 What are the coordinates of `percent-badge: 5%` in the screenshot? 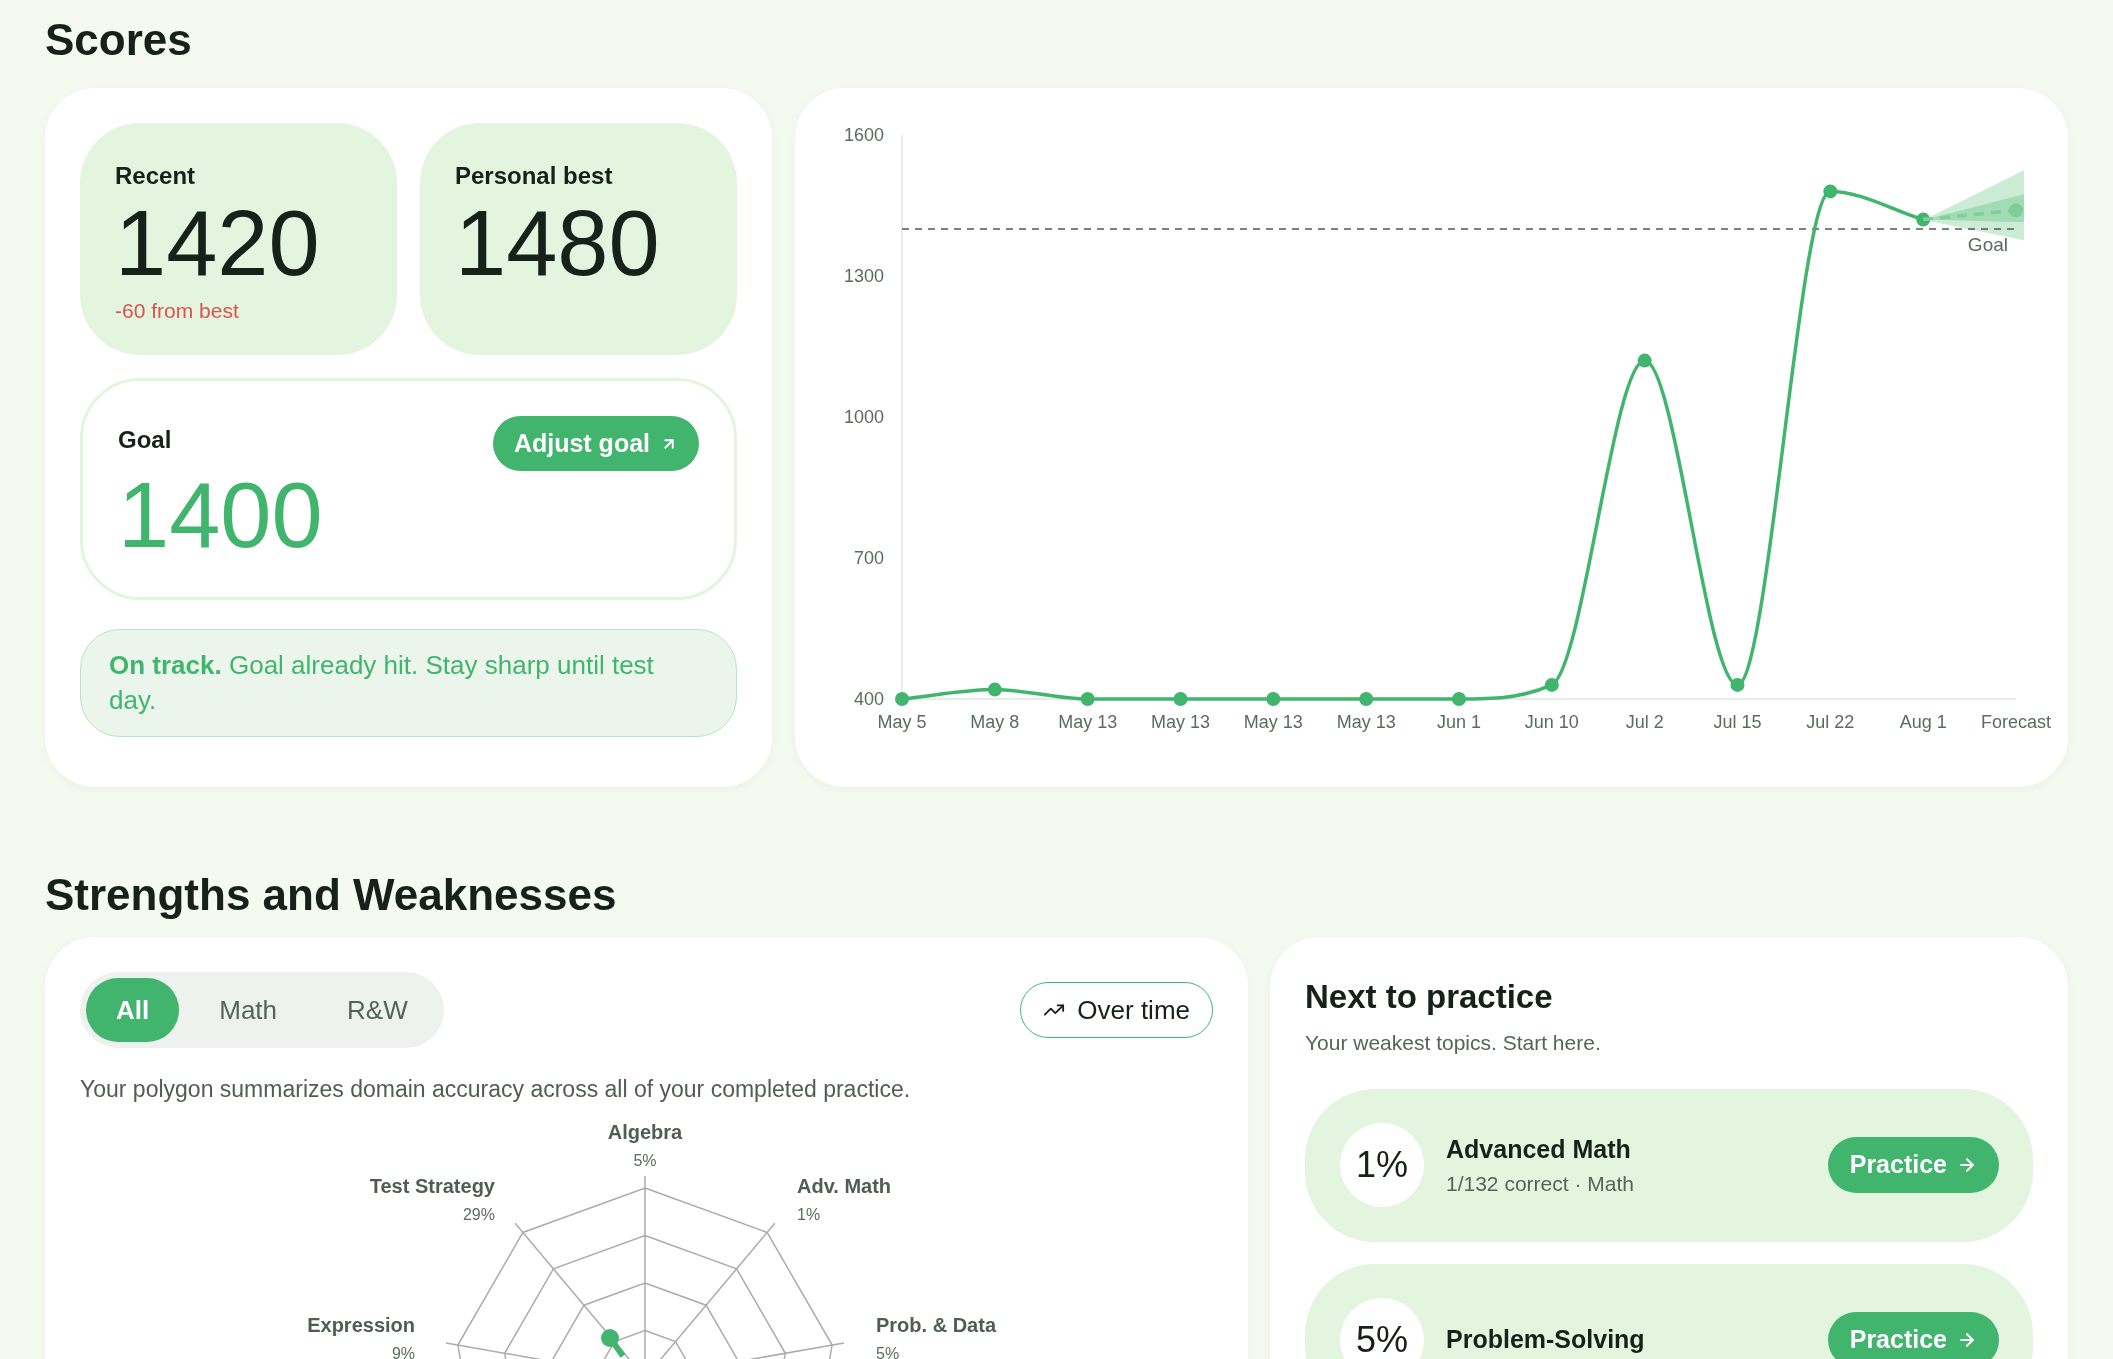 It's located at (1382, 1328).